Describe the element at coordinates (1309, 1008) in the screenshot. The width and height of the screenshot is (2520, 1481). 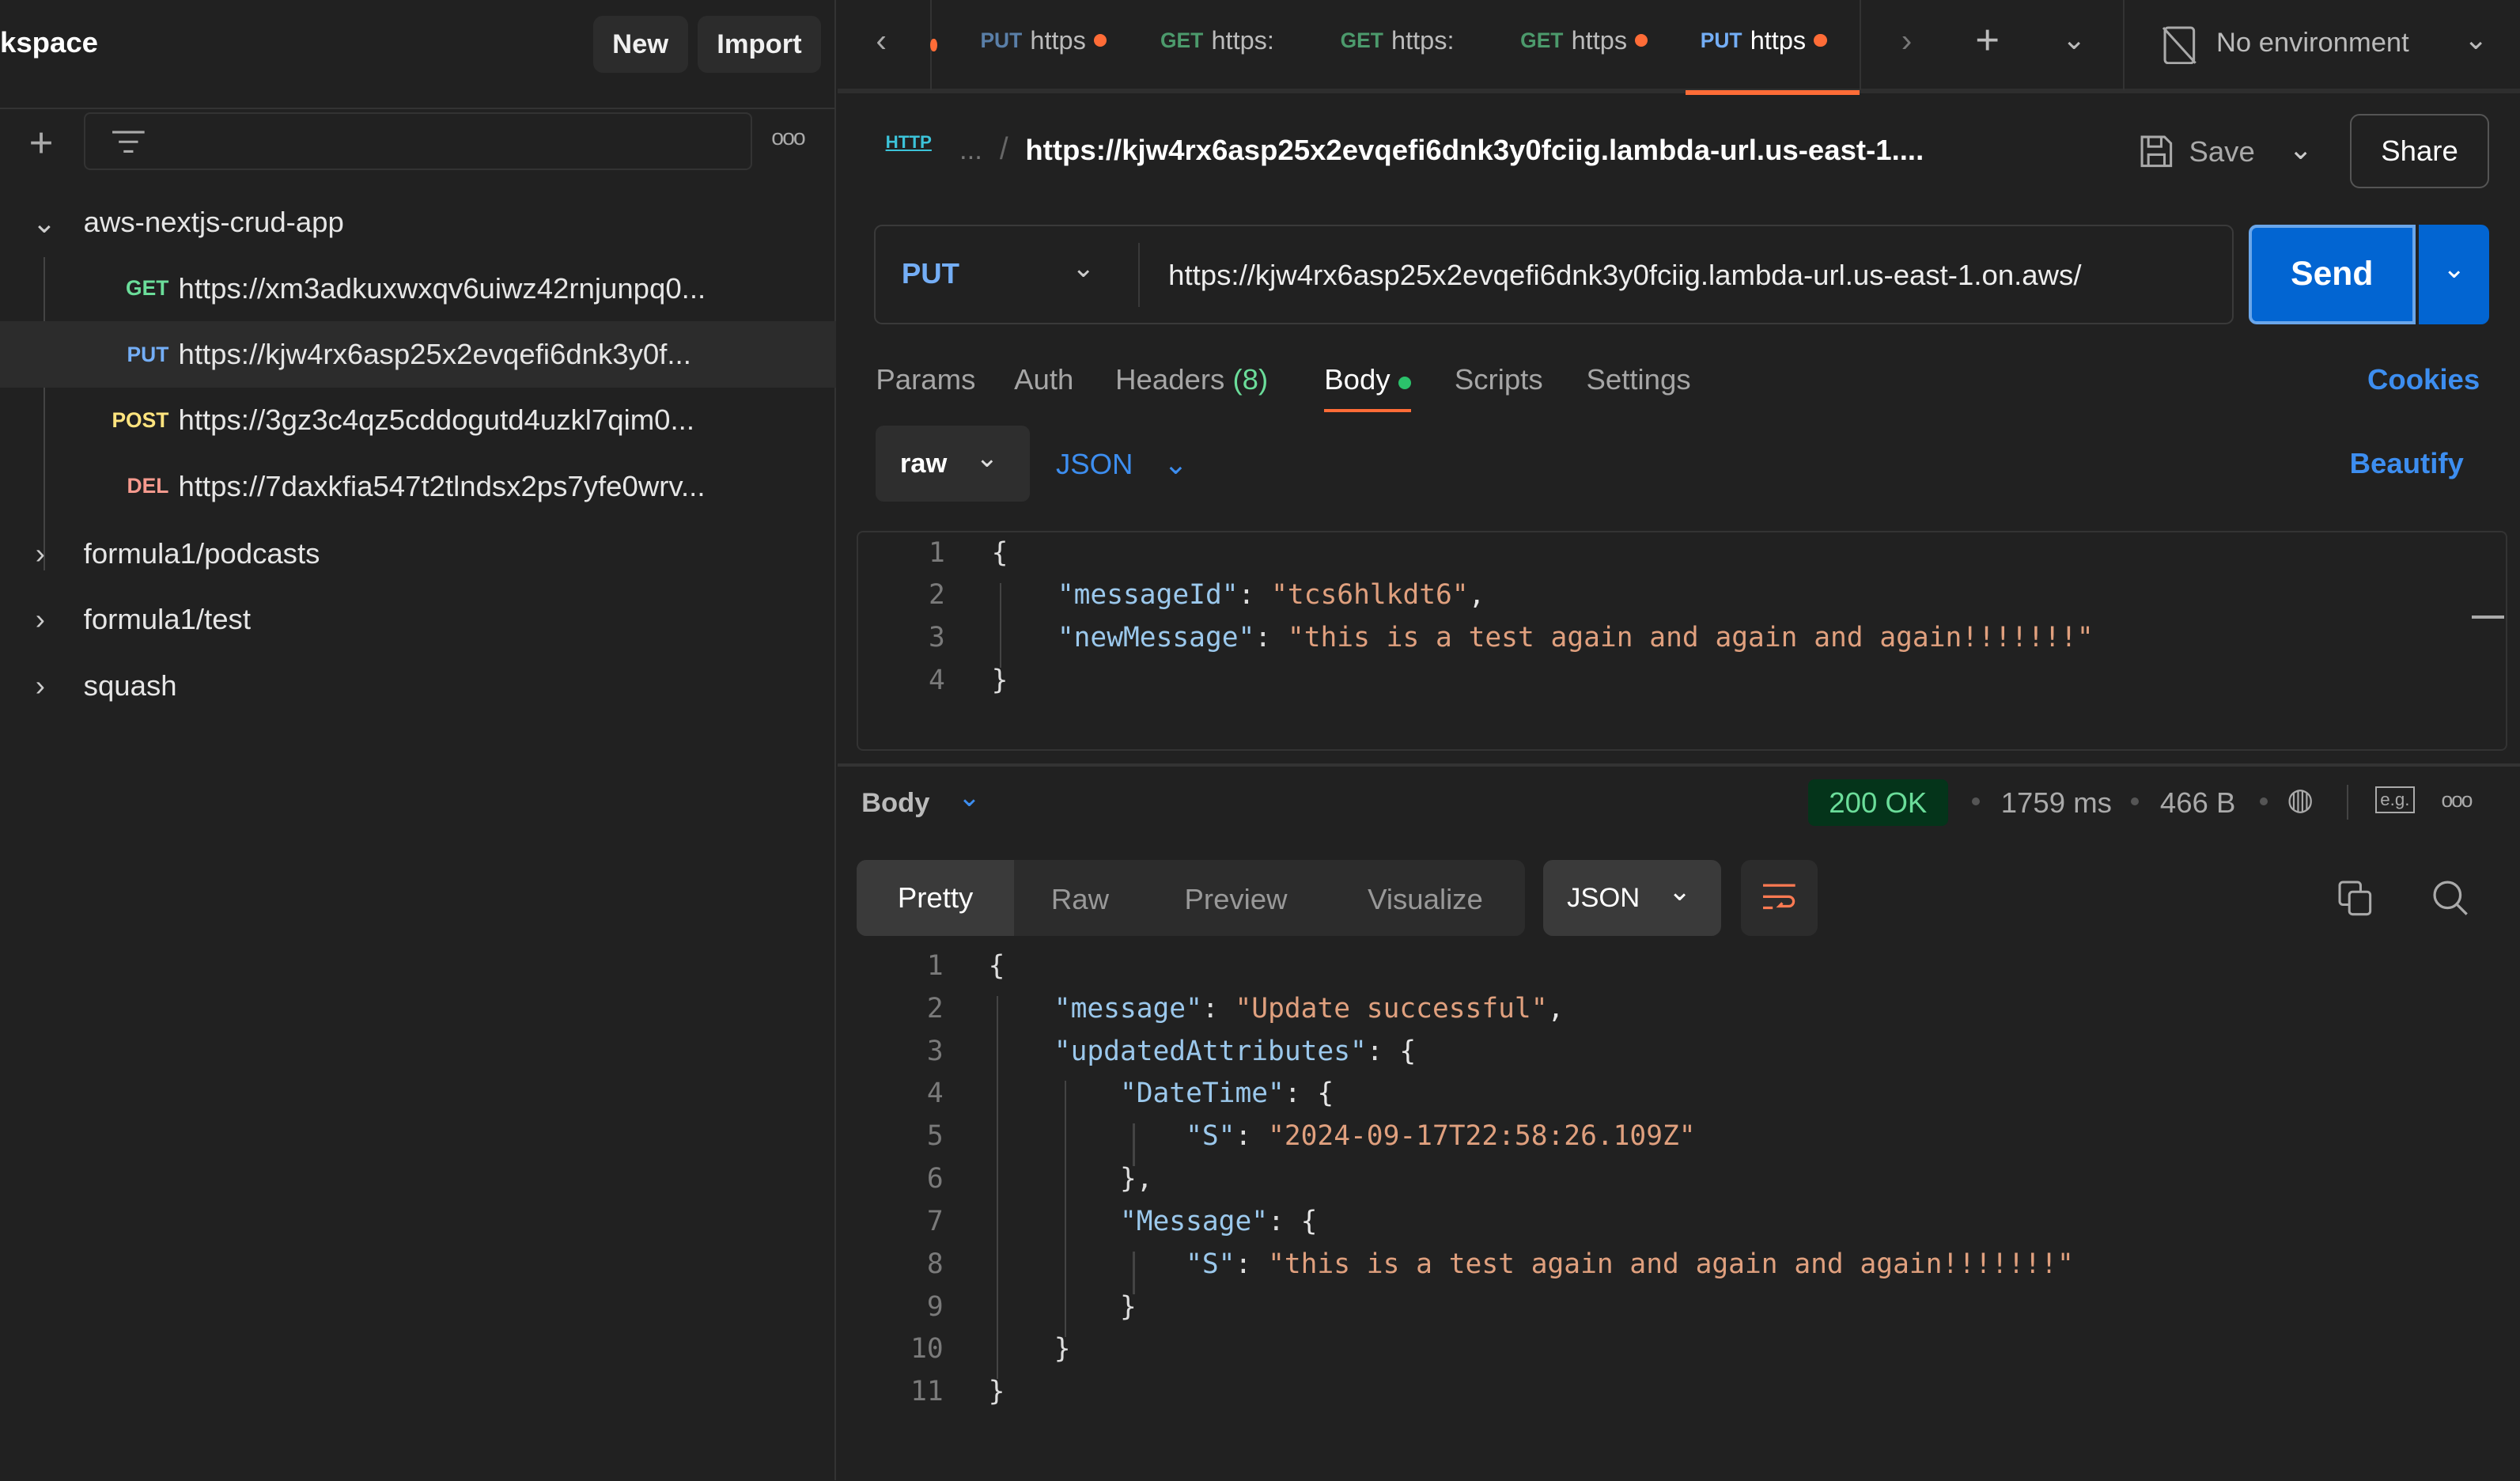
I see `code-line: "message": "Update successful",` at that location.